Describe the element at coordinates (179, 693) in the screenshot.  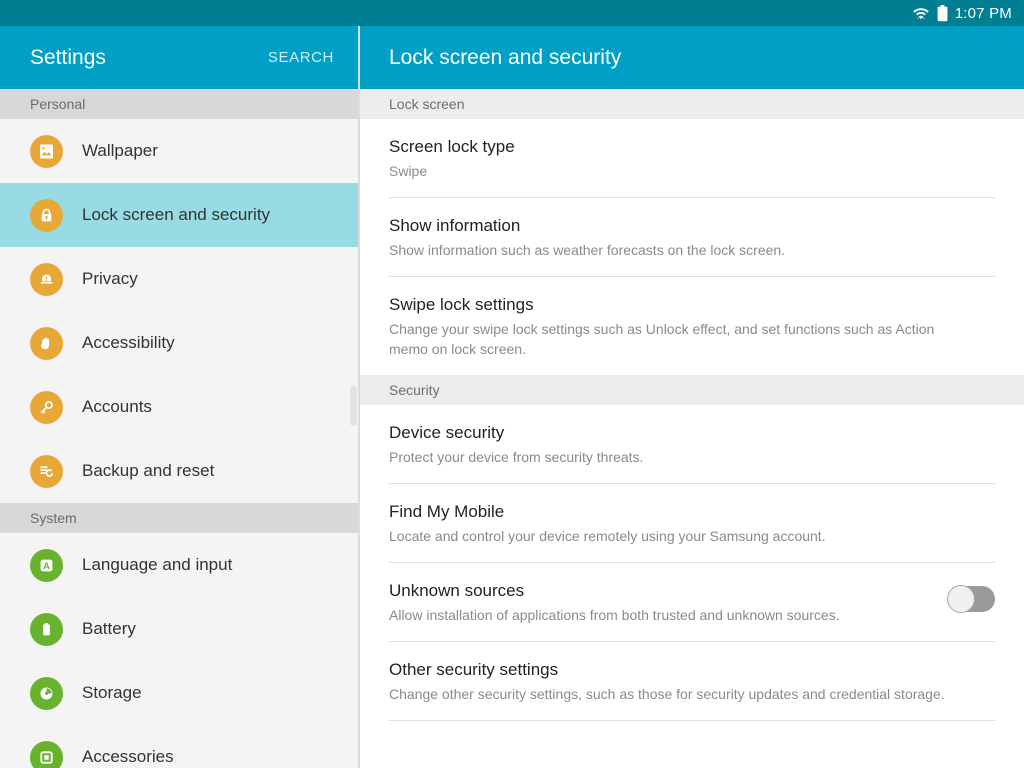
I see `sidebar-item-storage: Storage` at that location.